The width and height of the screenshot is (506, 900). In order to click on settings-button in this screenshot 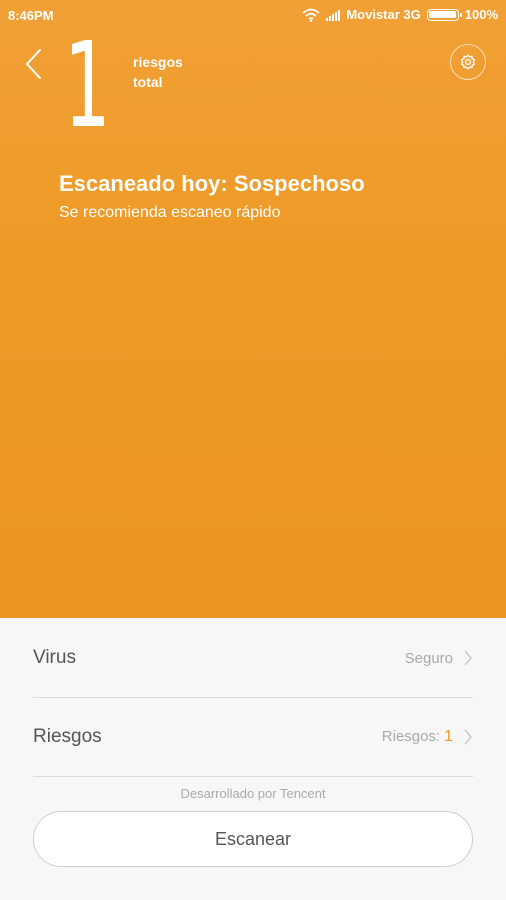, I will do `click(468, 62)`.